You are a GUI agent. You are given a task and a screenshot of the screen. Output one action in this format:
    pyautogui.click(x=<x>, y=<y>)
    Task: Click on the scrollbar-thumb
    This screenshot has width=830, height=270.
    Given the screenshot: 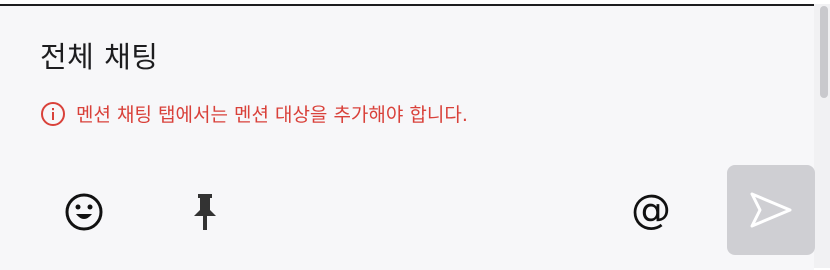 What is the action you would take?
    pyautogui.click(x=824, y=52)
    